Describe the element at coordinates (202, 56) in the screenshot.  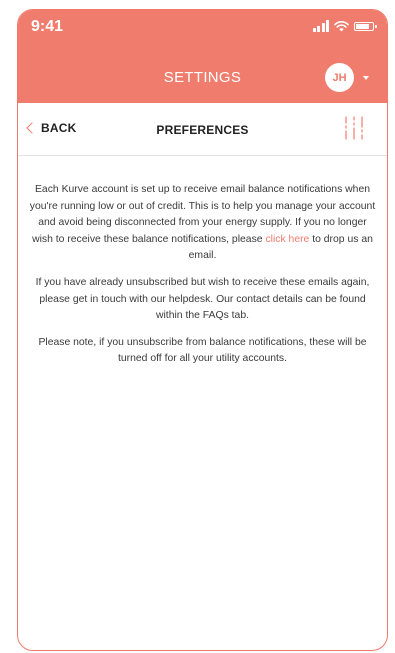
I see `app-header: 9:41 SETTINGS JH` at that location.